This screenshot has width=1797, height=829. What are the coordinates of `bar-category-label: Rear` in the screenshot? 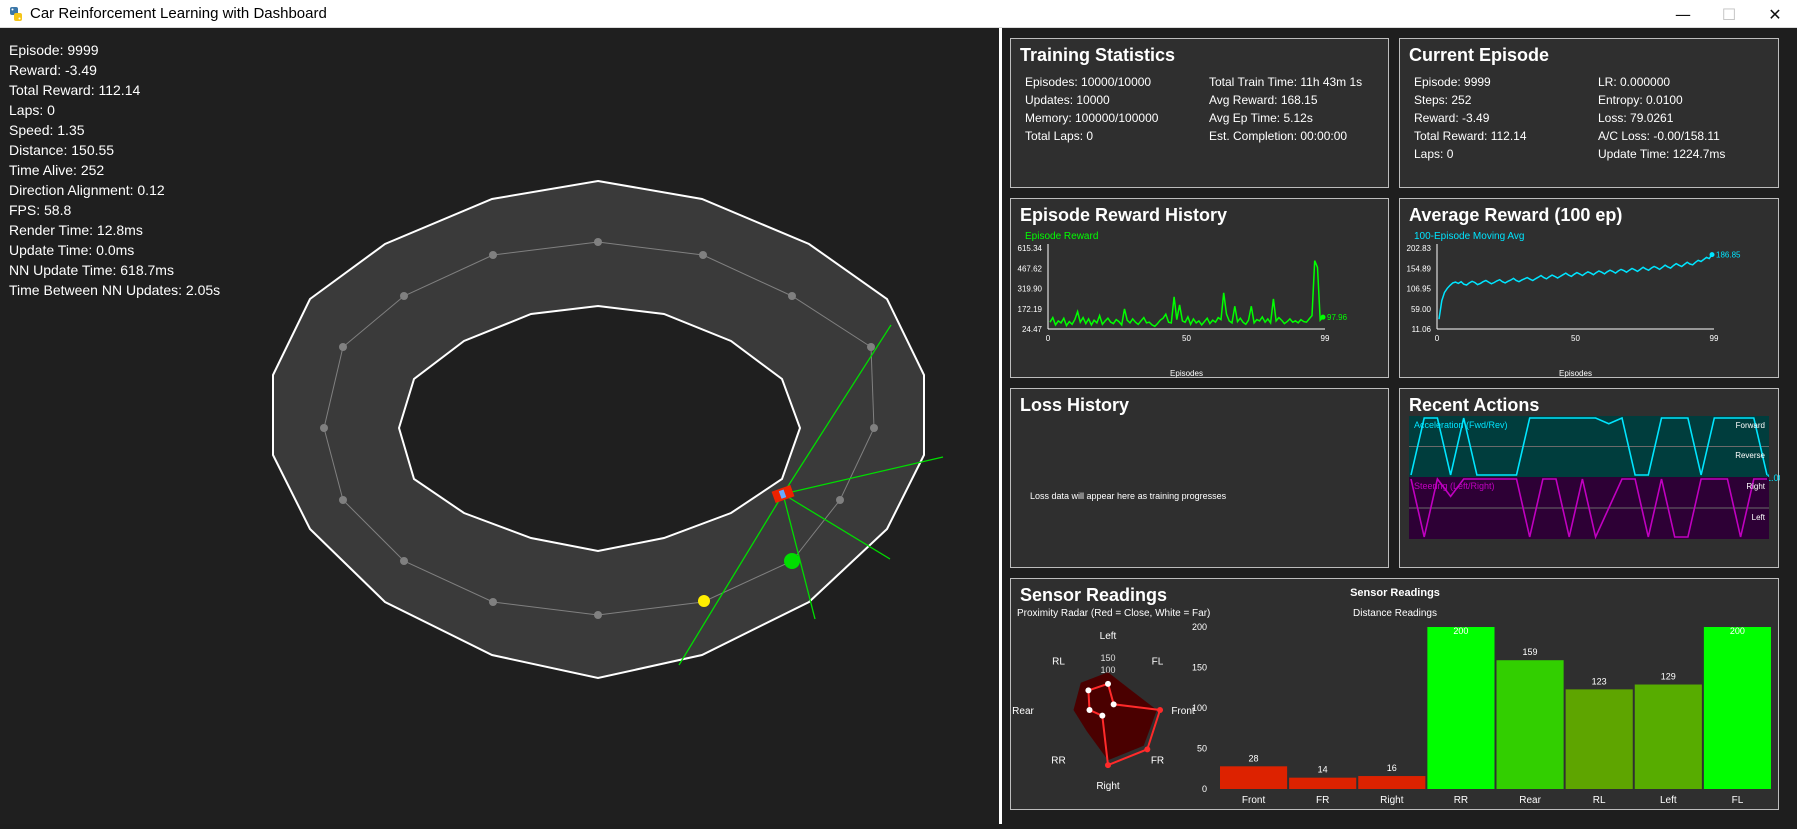 It's located at (1530, 800).